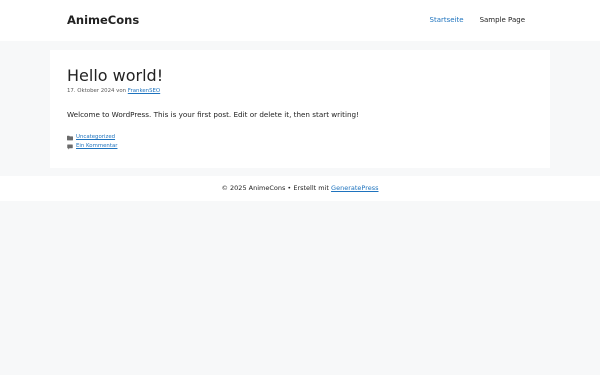 The height and width of the screenshot is (375, 600). I want to click on generatepress-link: GeneratePress, so click(354, 188).